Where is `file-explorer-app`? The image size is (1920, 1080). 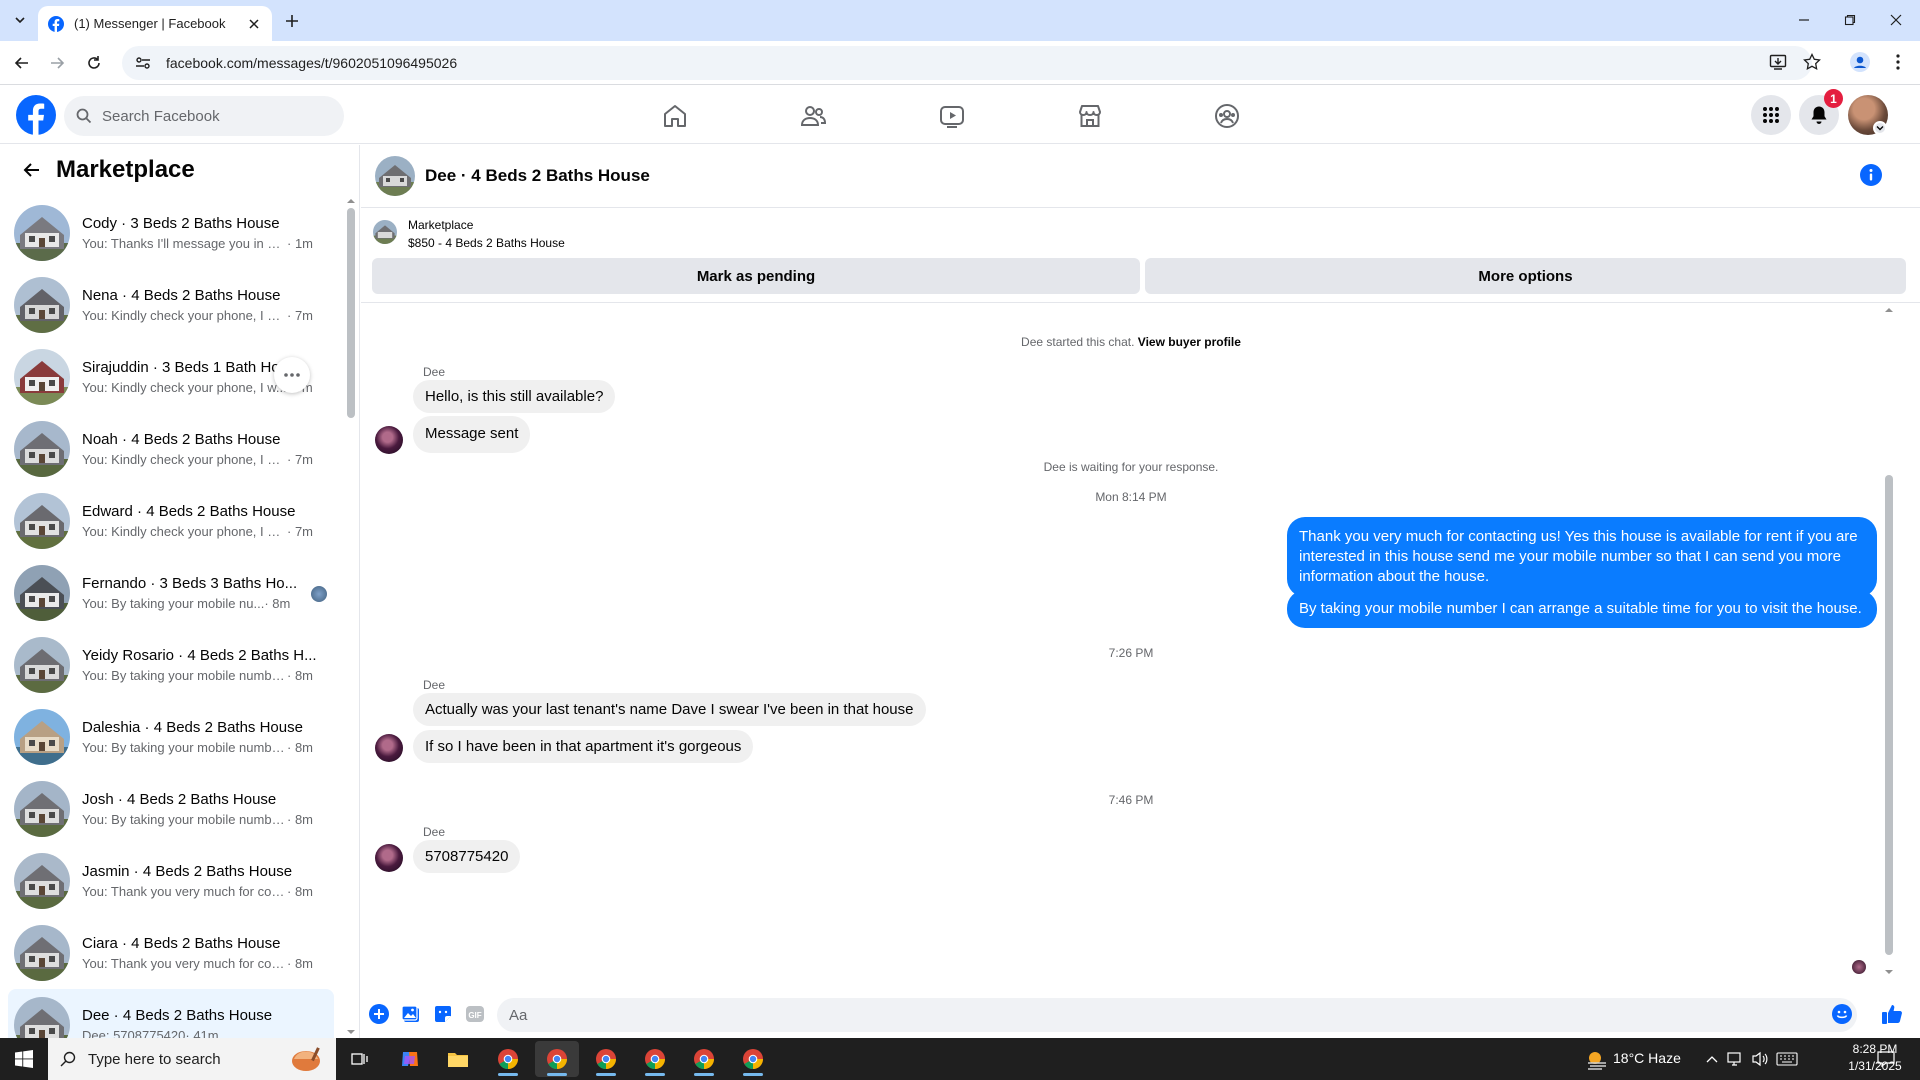
file-explorer-app is located at coordinates (458, 1059).